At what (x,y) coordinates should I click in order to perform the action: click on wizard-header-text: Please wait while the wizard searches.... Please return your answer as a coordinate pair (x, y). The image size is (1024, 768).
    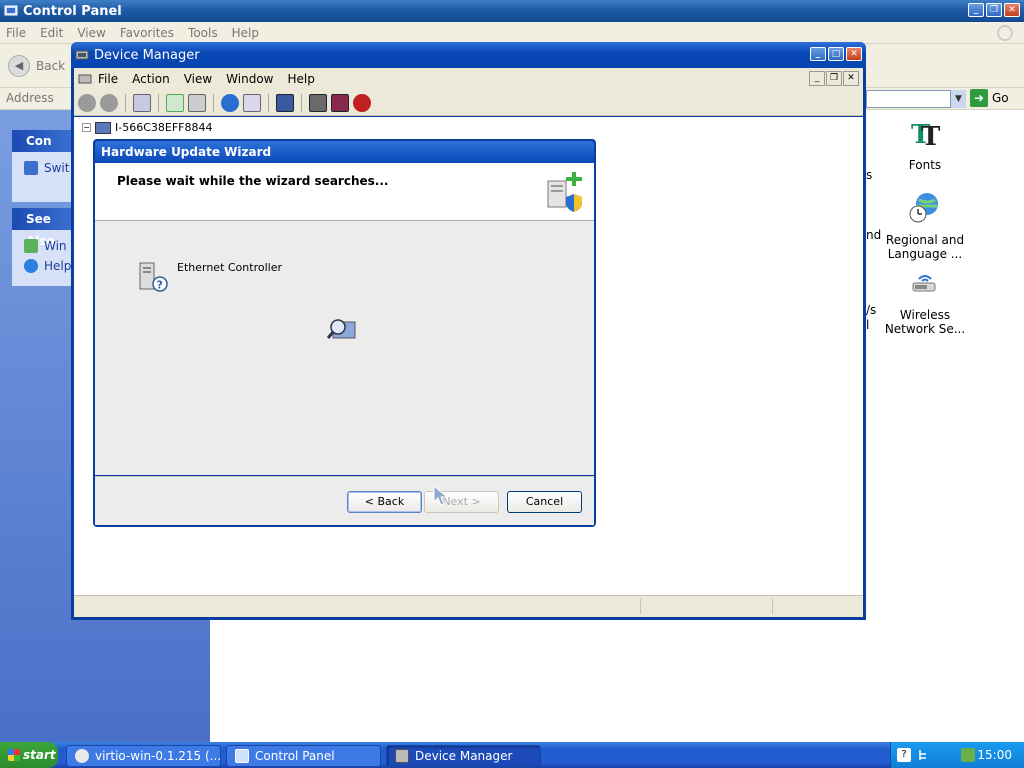
    Looking at the image, I should click on (253, 181).